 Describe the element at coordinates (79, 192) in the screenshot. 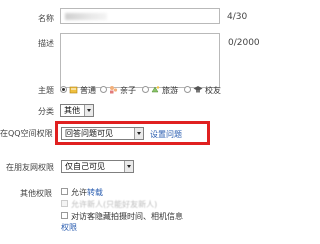

I see `allow-repost-text: 允许` at that location.